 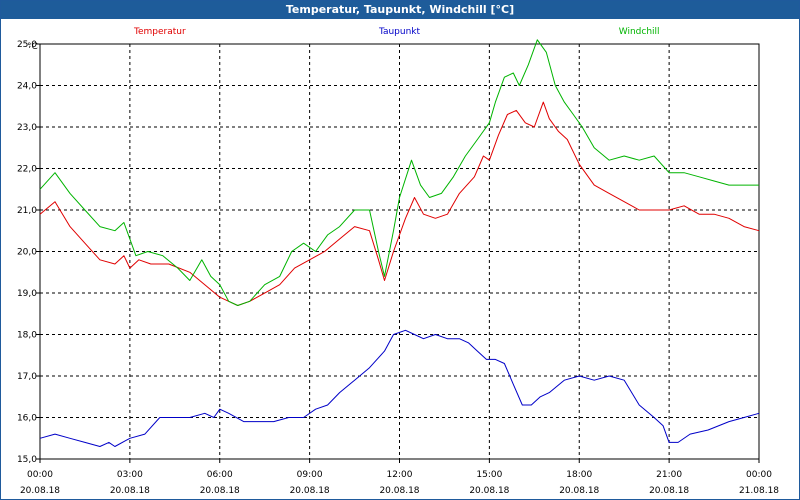 I want to click on x-tick-date: 21.08.18, so click(x=759, y=491).